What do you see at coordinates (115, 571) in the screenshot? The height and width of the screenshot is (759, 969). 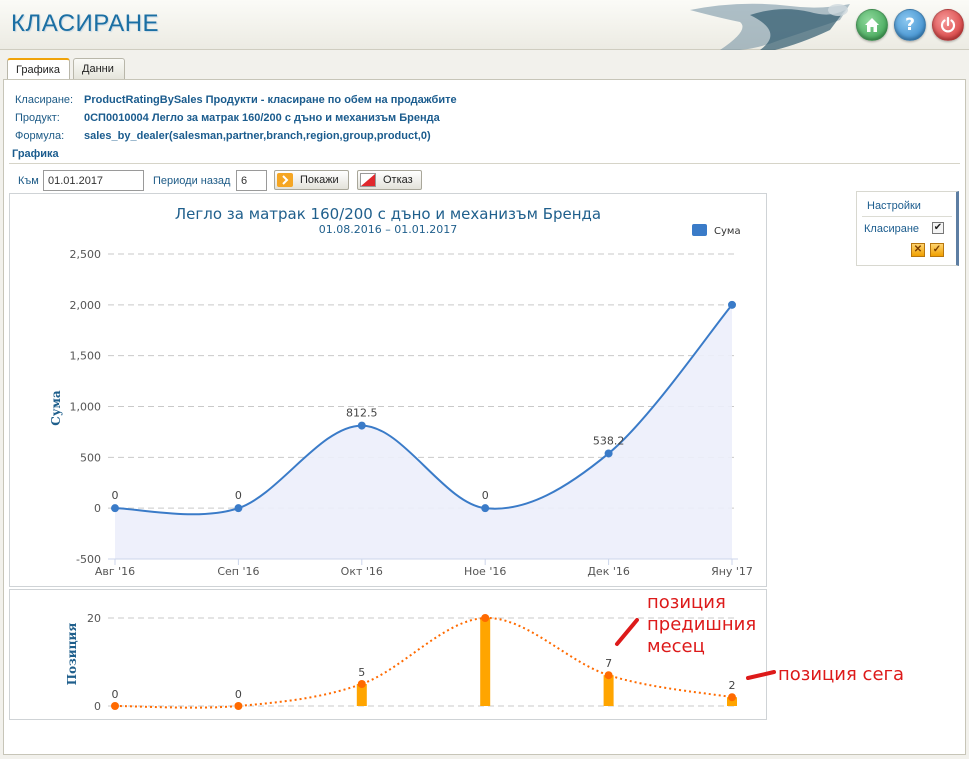 I see `x-tick-label: Авг '16` at bounding box center [115, 571].